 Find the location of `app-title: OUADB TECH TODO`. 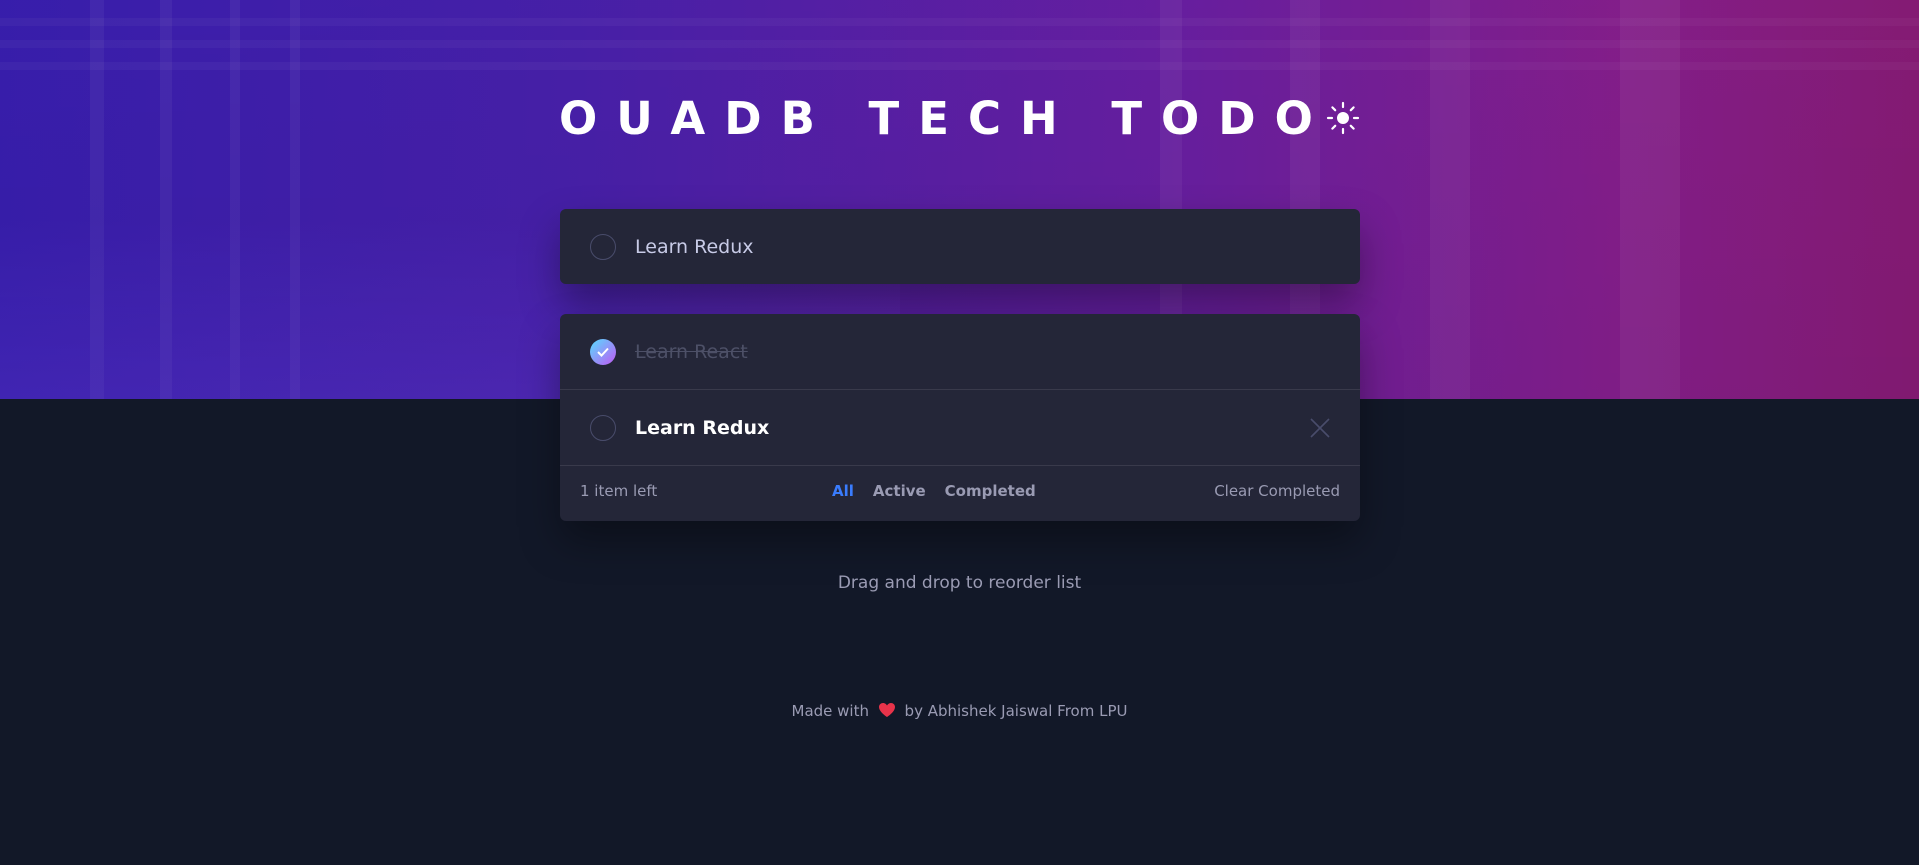

app-title: OUADB TECH TODO is located at coordinates (945, 118).